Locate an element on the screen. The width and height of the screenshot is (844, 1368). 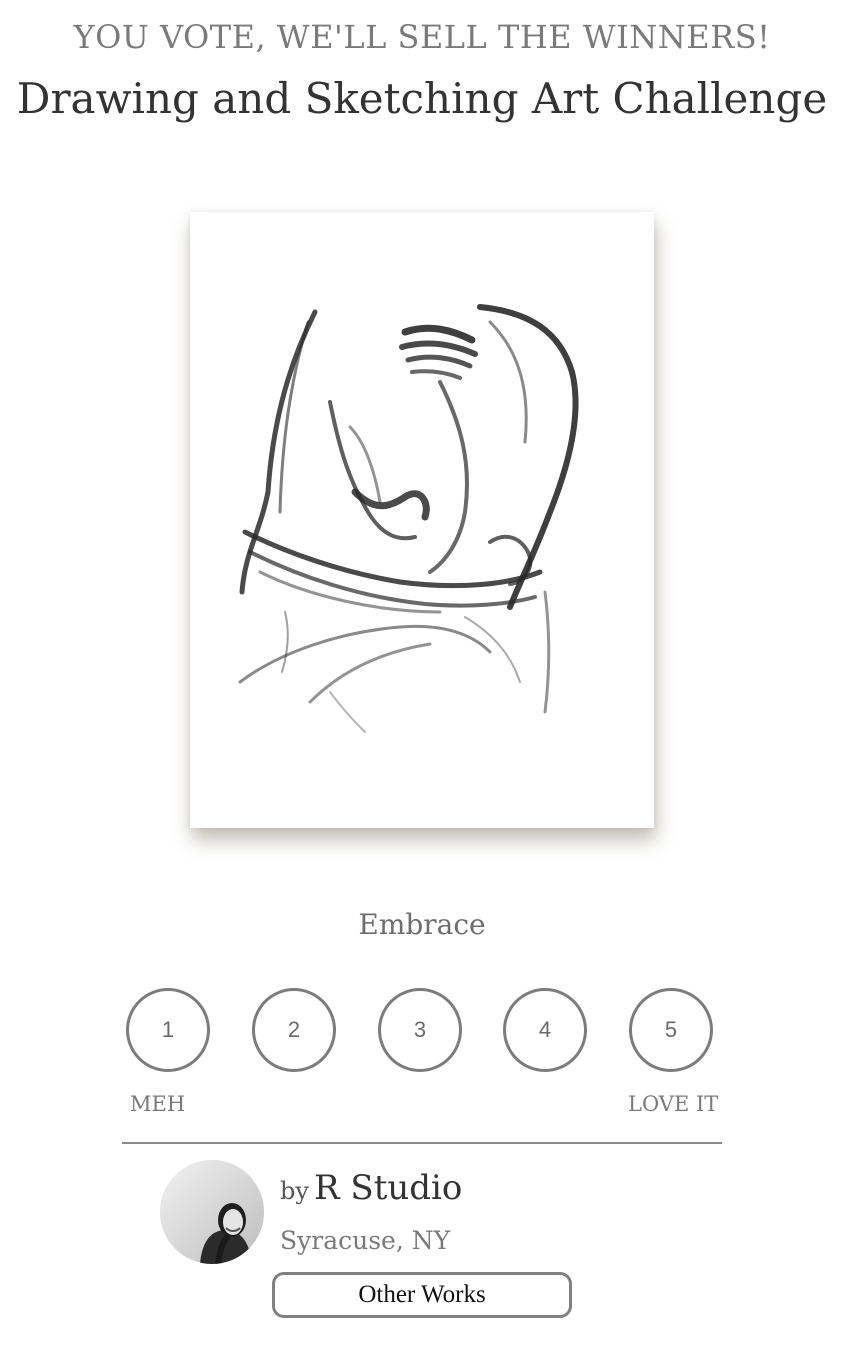
contest-tagline: YOU VOTE, WE'LL SELL THE WINNERS! is located at coordinates (422, 37).